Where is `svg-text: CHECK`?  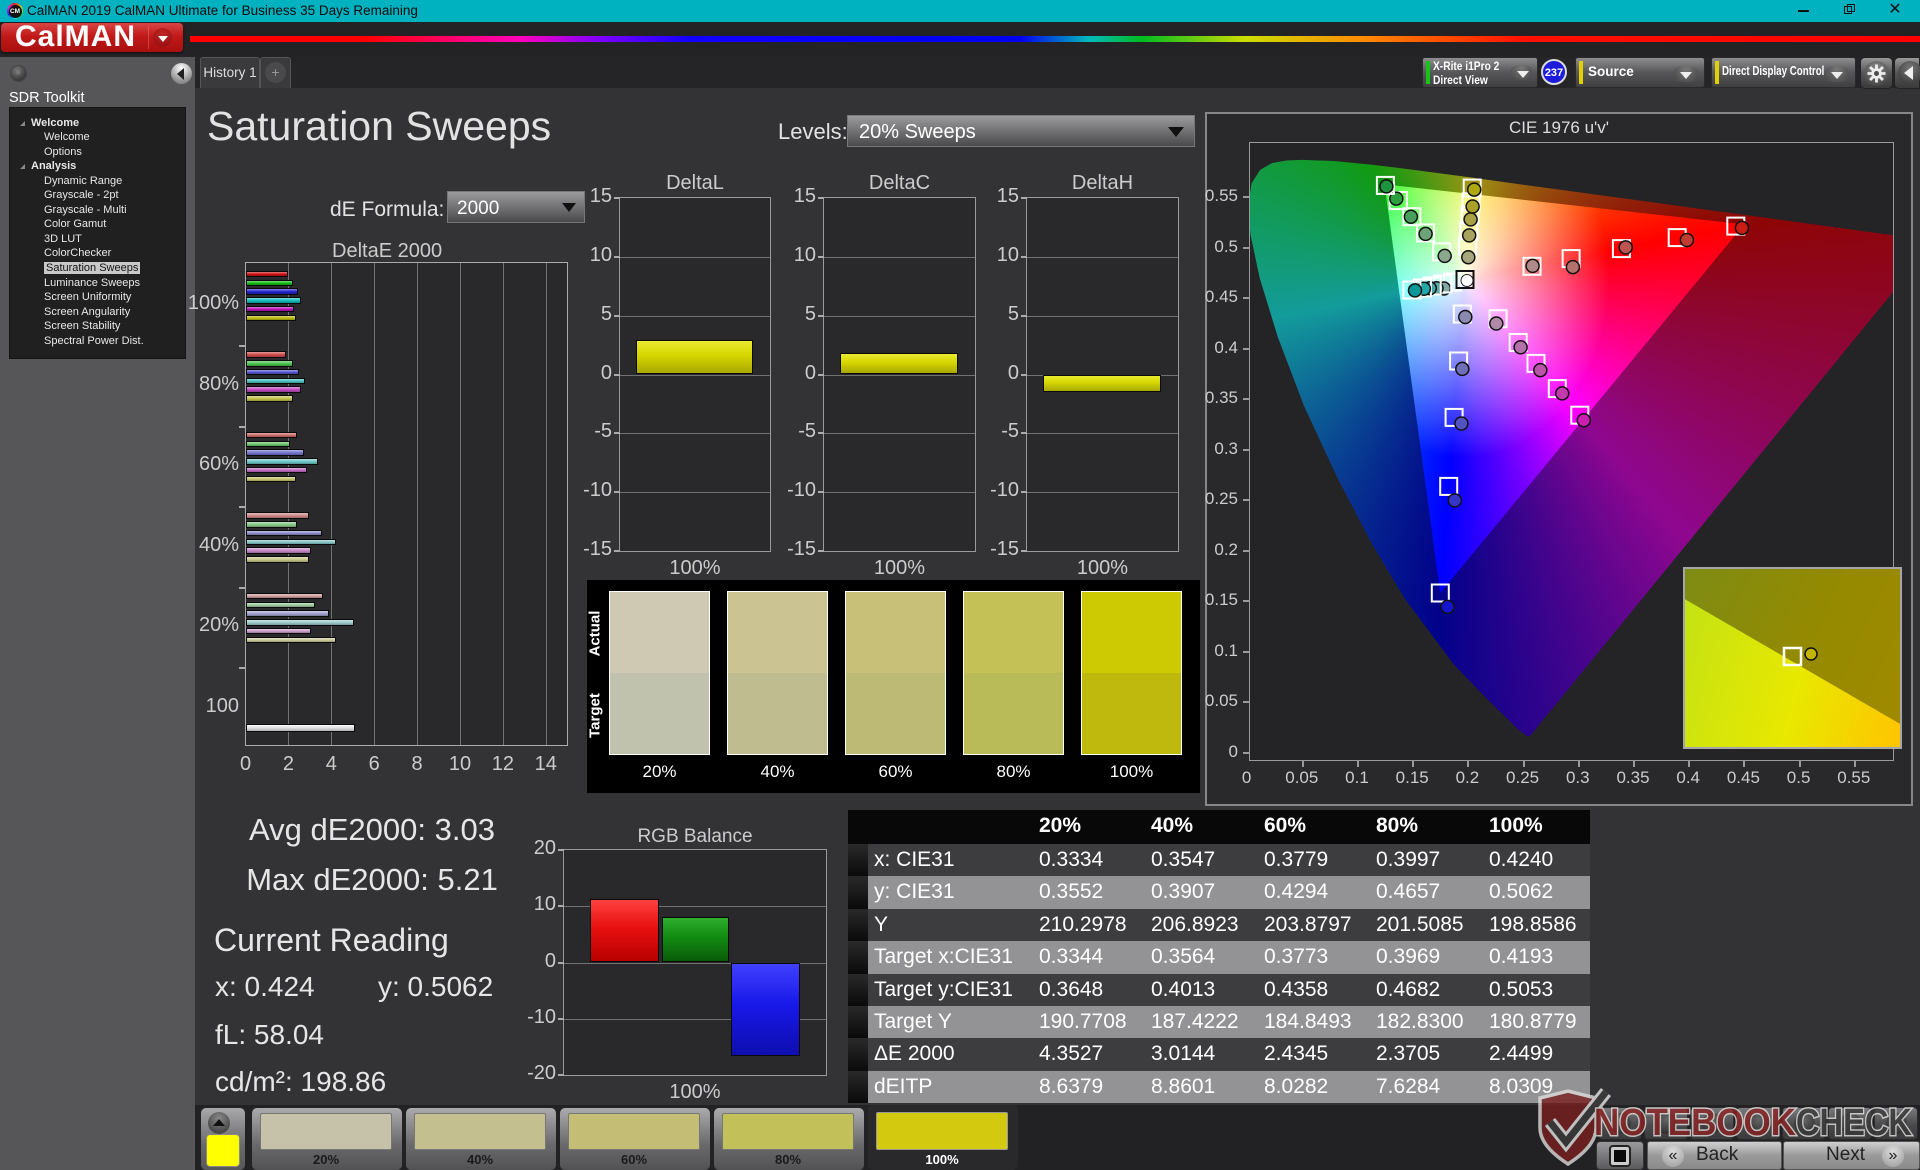 svg-text: CHECK is located at coordinates (1854, 1123).